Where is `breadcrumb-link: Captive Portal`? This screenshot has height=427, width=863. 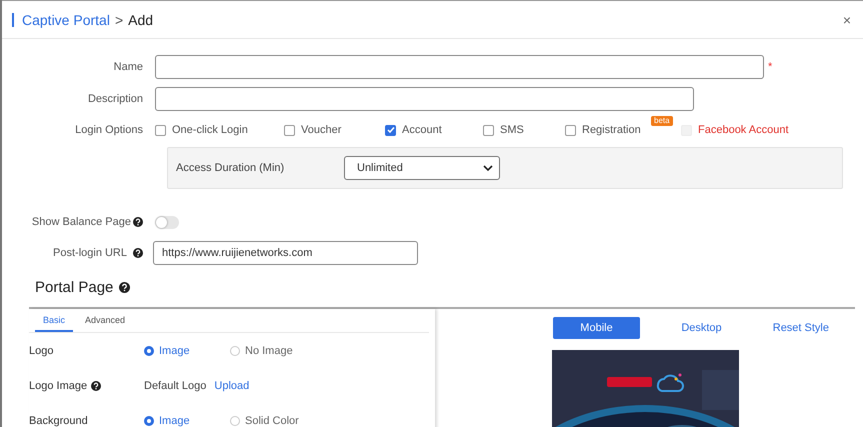
breadcrumb-link: Captive Portal is located at coordinates (66, 20).